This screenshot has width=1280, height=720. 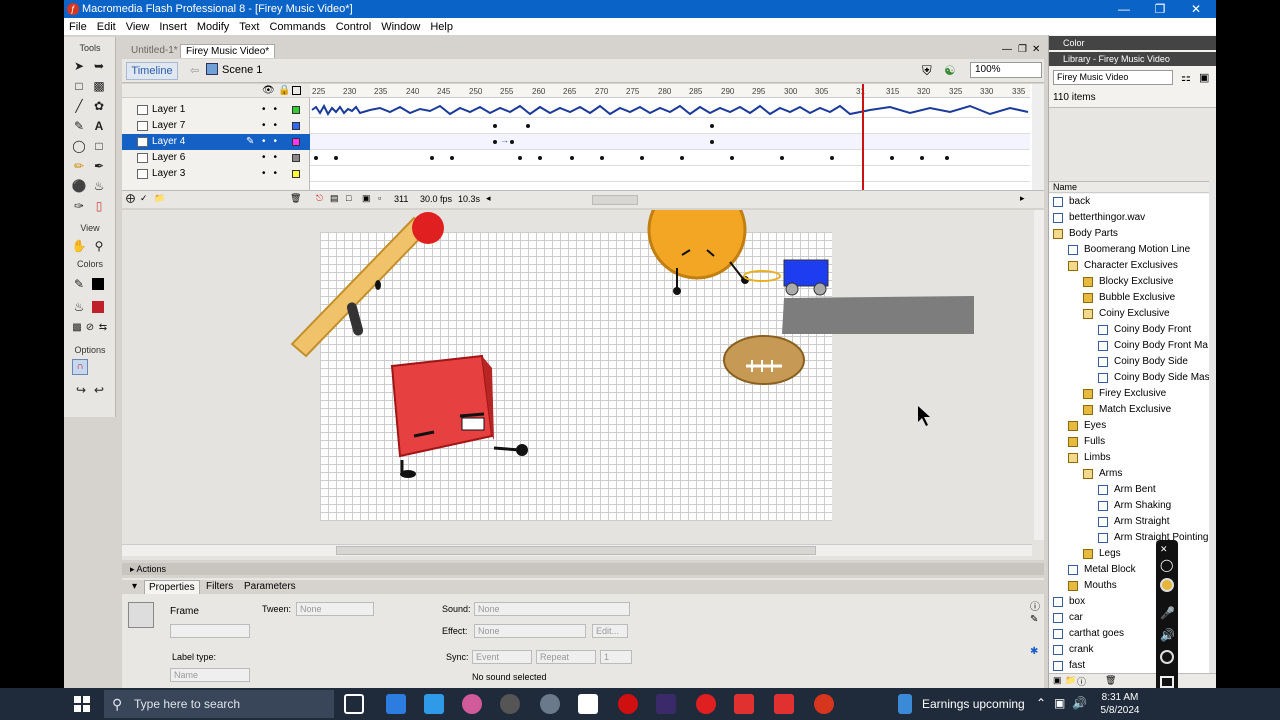 What do you see at coordinates (1129, 250) in the screenshot?
I see `library-item: Boomerang Motion Line` at bounding box center [1129, 250].